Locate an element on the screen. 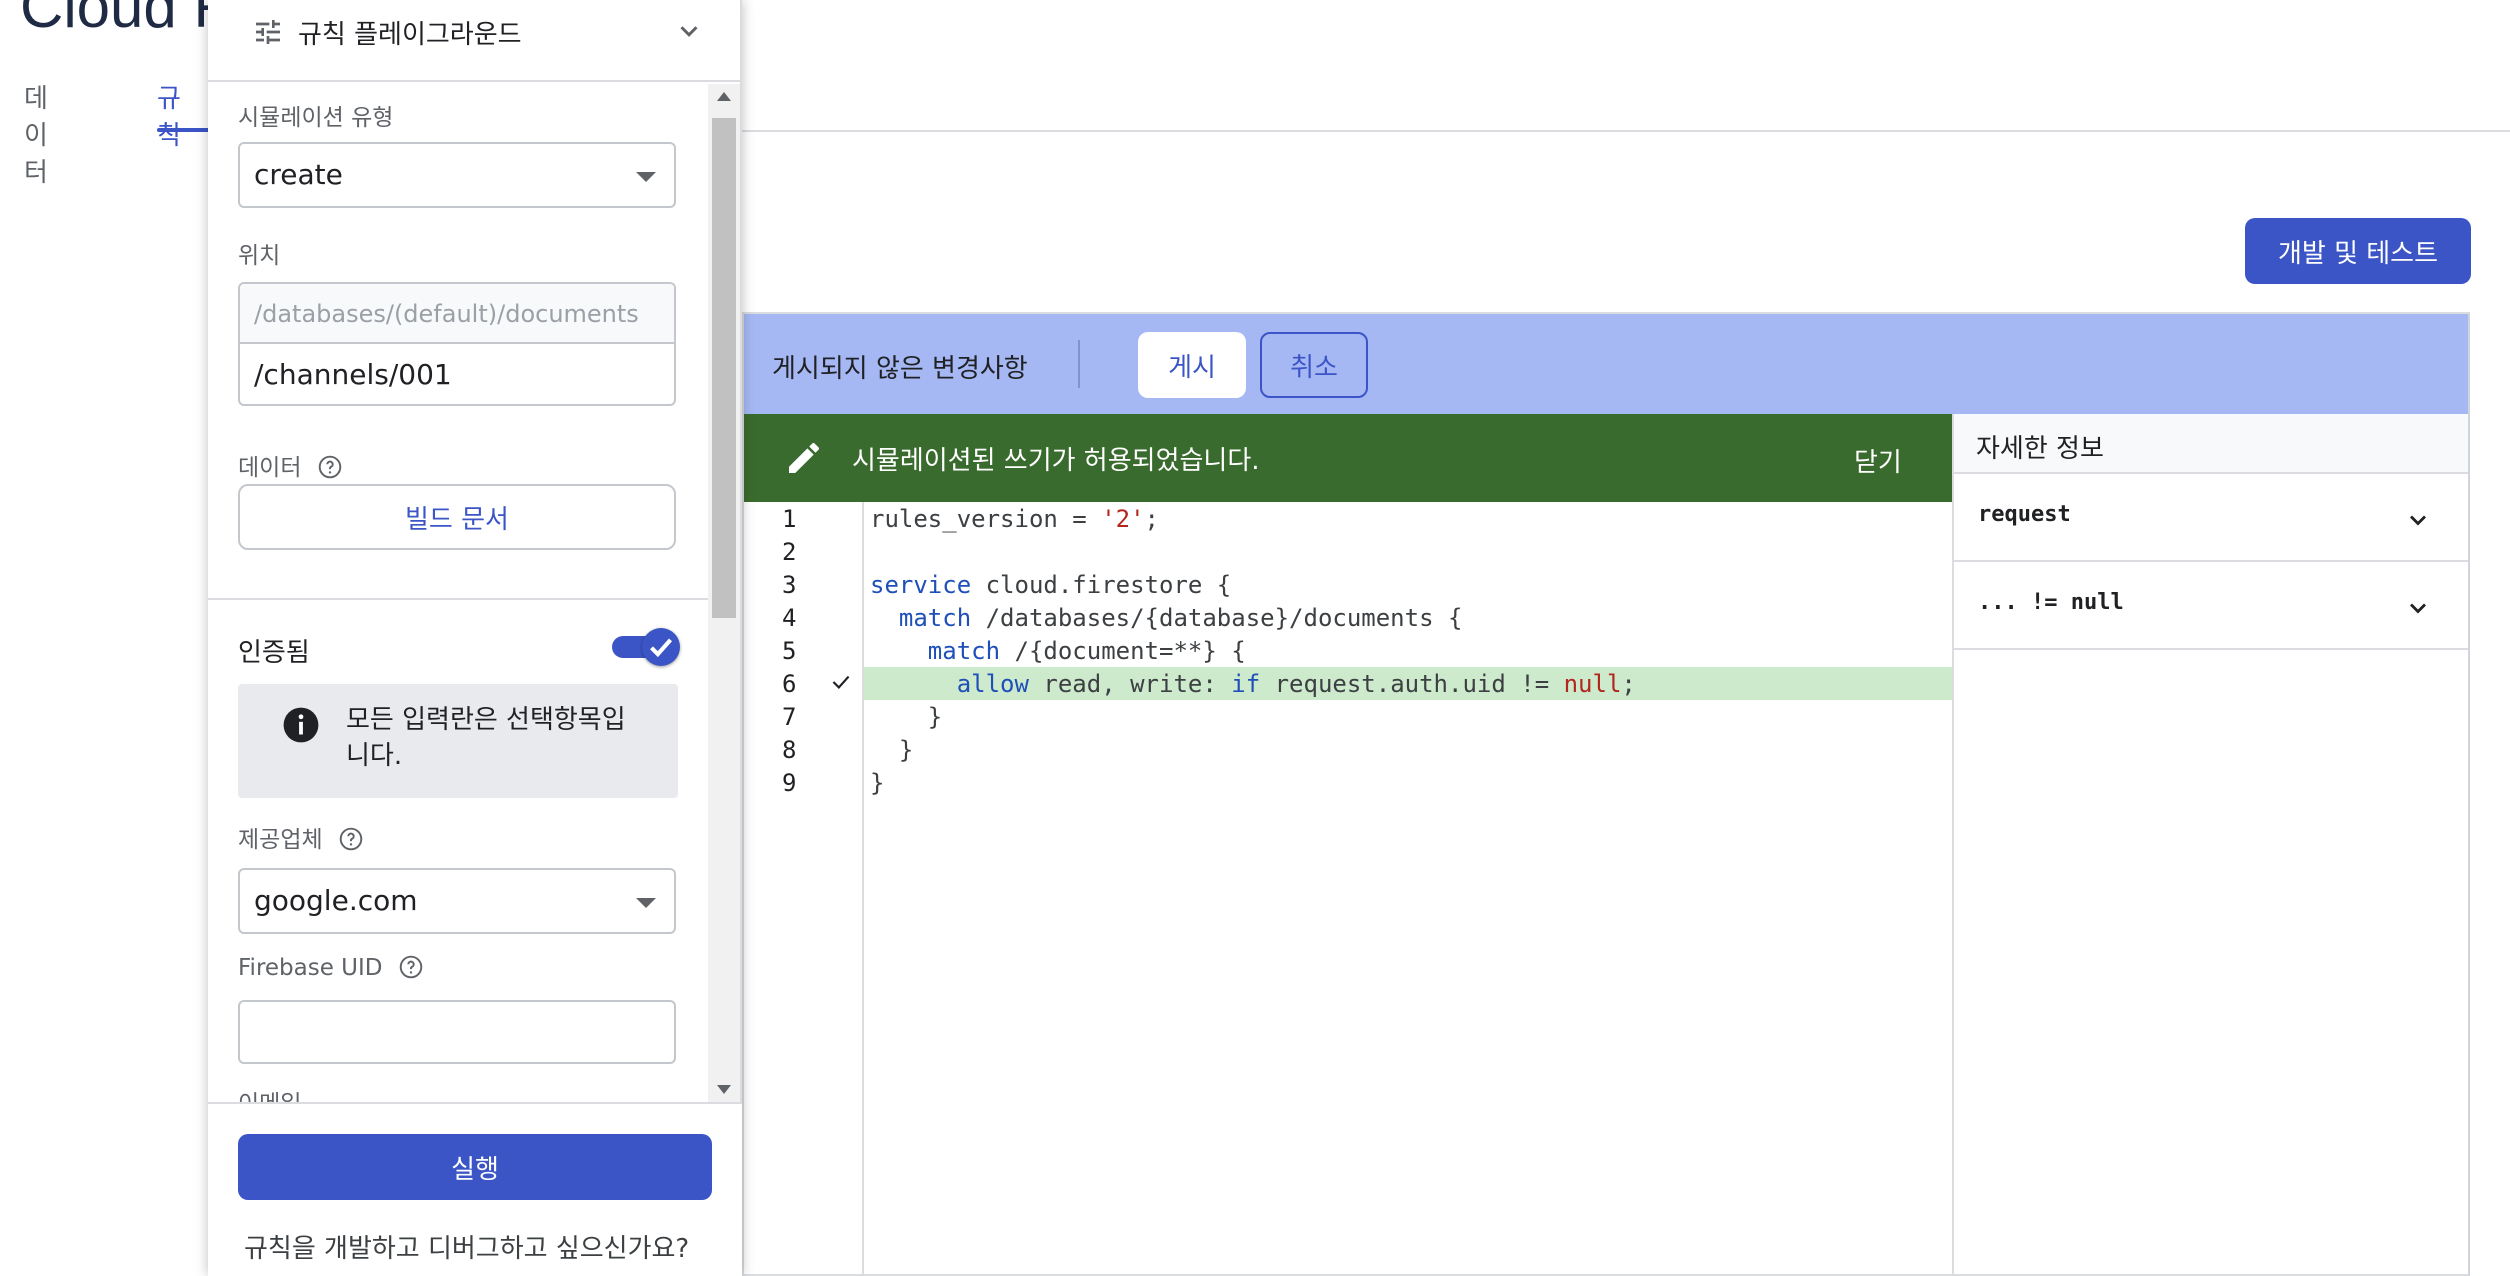 The height and width of the screenshot is (1276, 2510). sim-type-select: create is located at coordinates (457, 175).